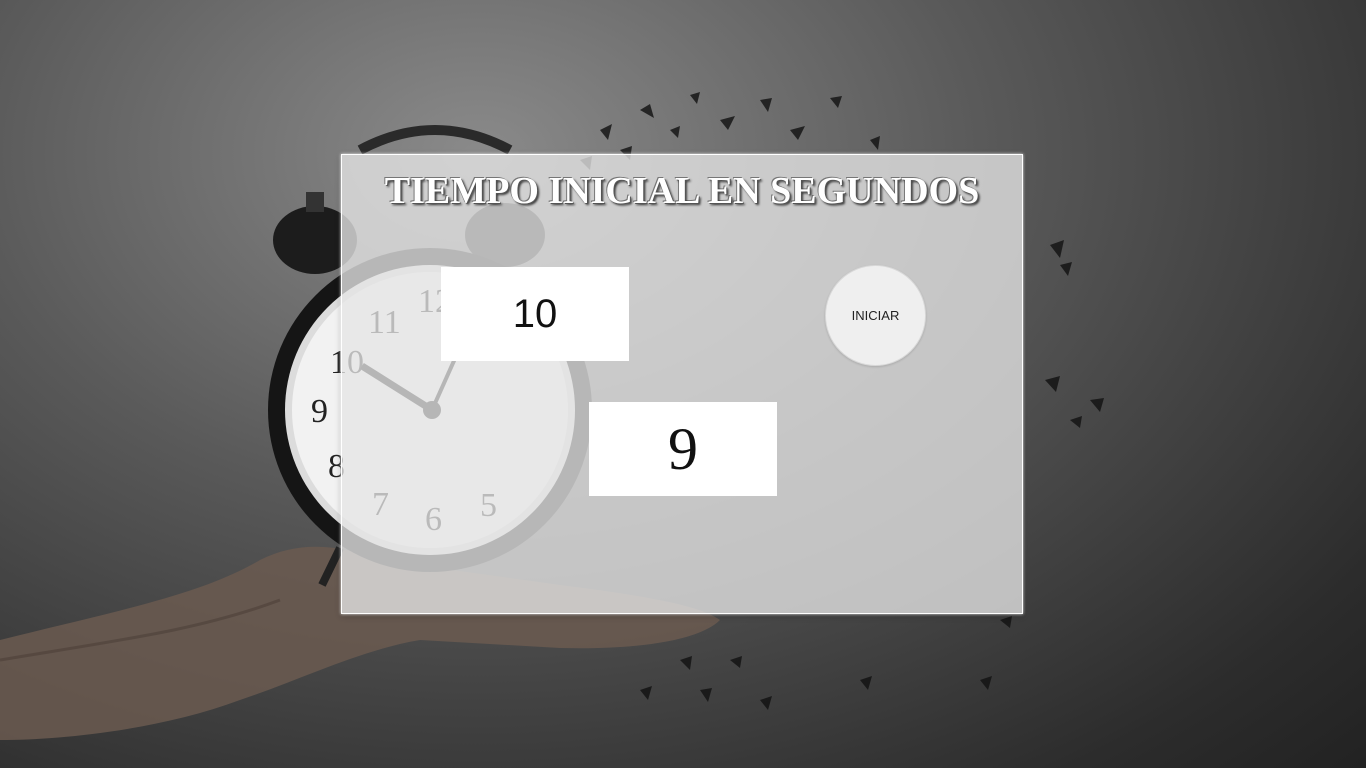  I want to click on initial-seconds-input, so click(535, 314).